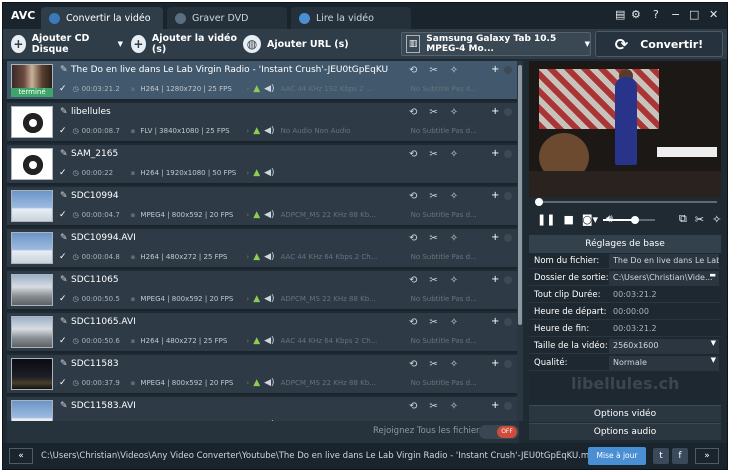 The width and height of the screenshot is (732, 474). Describe the element at coordinates (675, 14) in the screenshot. I see `minimize-icon: −` at that location.